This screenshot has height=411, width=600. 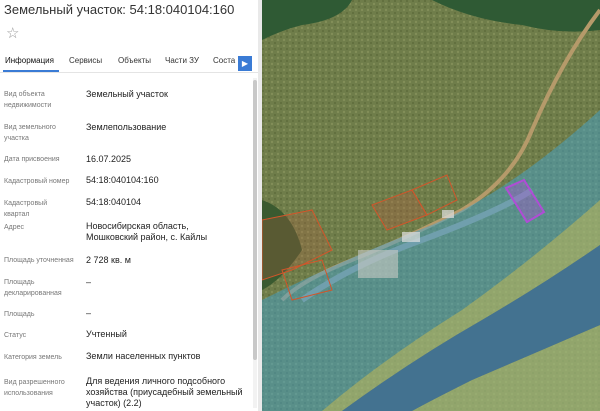 What do you see at coordinates (89, 313) in the screenshot?
I see `area-value: –` at bounding box center [89, 313].